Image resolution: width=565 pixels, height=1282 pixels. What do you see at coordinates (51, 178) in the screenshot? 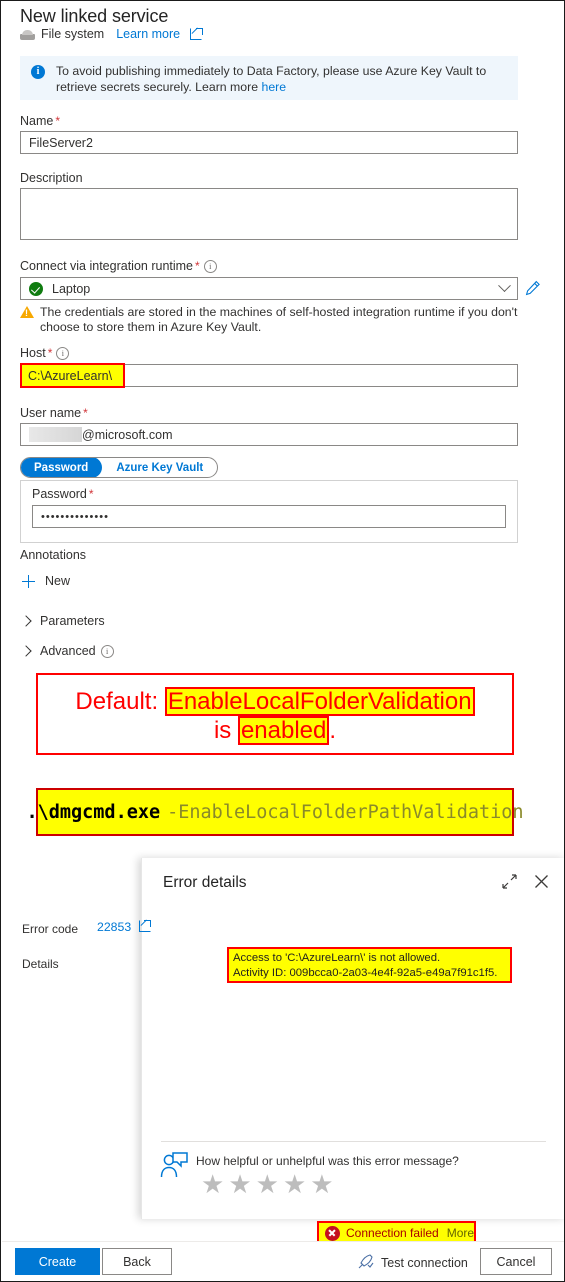
I see `description-label: Description` at bounding box center [51, 178].